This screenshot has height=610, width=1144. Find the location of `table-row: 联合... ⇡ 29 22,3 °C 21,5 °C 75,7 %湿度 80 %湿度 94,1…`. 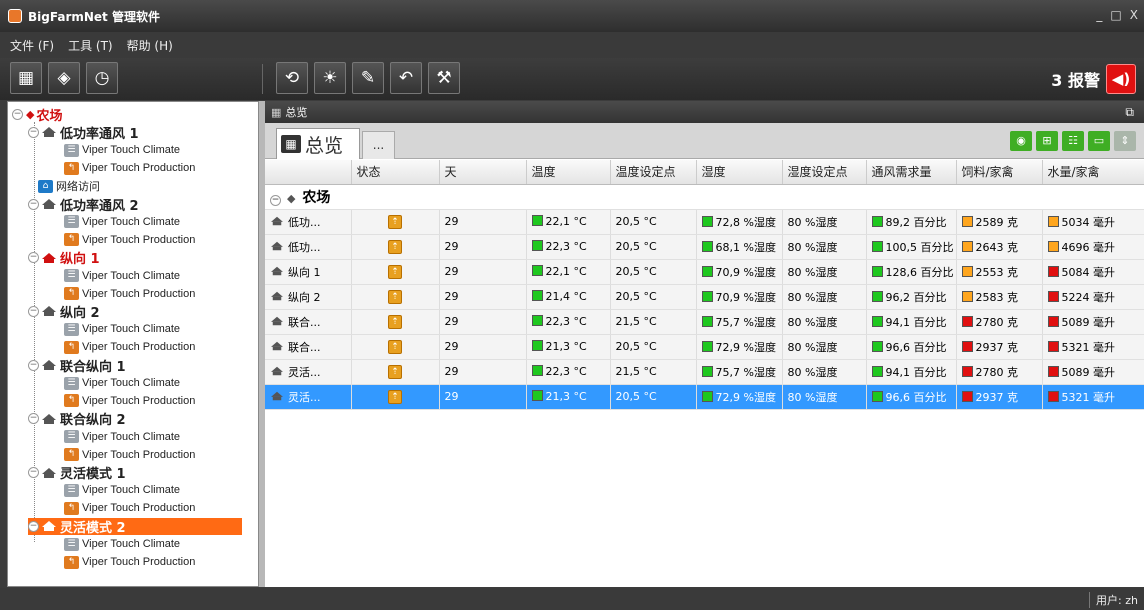

table-row: 联合... ⇡ 29 22,3 °C 21,5 °C 75,7 %湿度 80 %湿度 94,1… is located at coordinates (704, 322).